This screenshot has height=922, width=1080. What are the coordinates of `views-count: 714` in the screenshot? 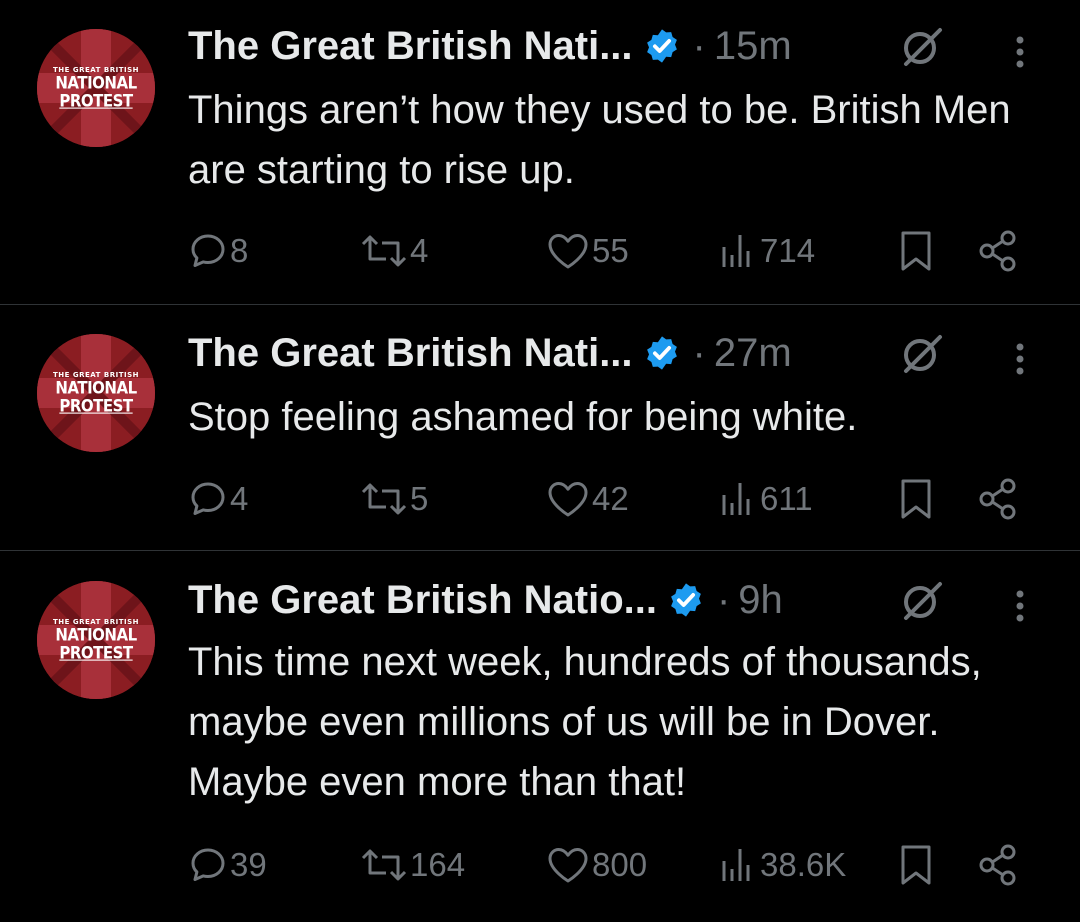 It's located at (788, 250).